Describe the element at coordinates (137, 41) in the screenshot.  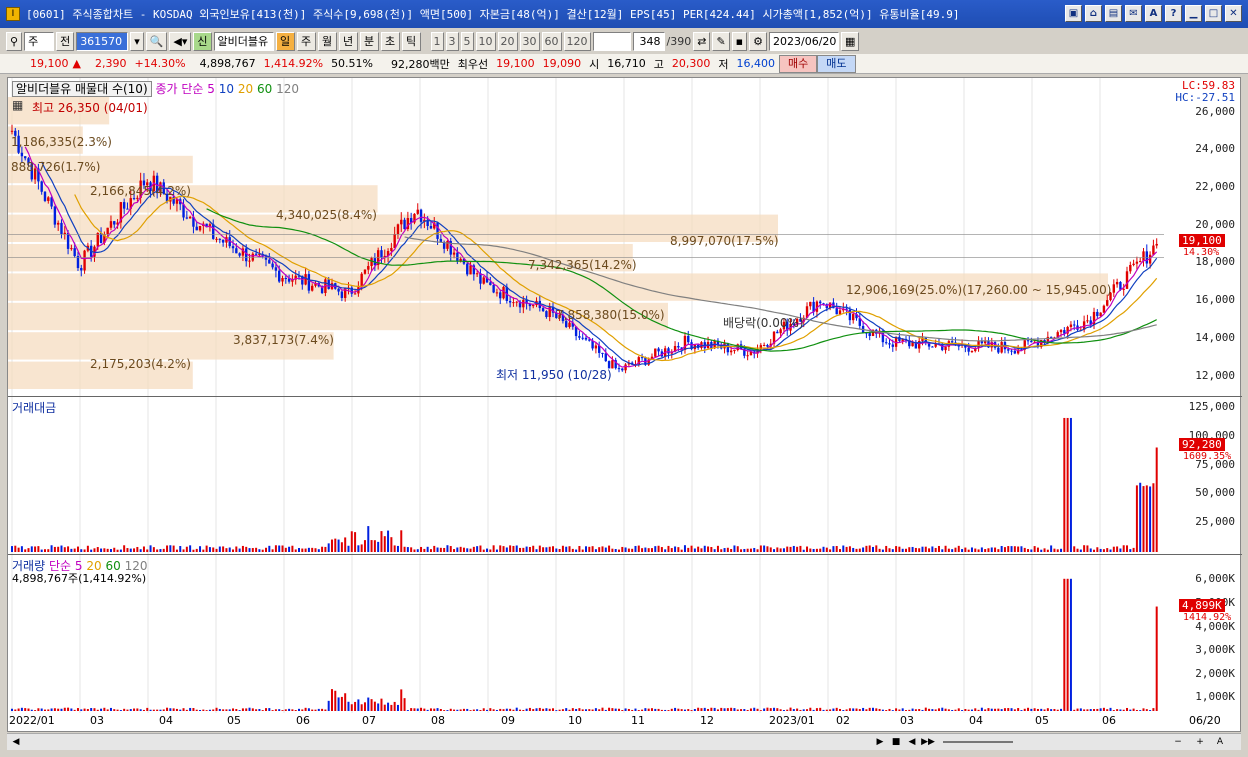
I see `code-dropdown-icon: ▾` at that location.